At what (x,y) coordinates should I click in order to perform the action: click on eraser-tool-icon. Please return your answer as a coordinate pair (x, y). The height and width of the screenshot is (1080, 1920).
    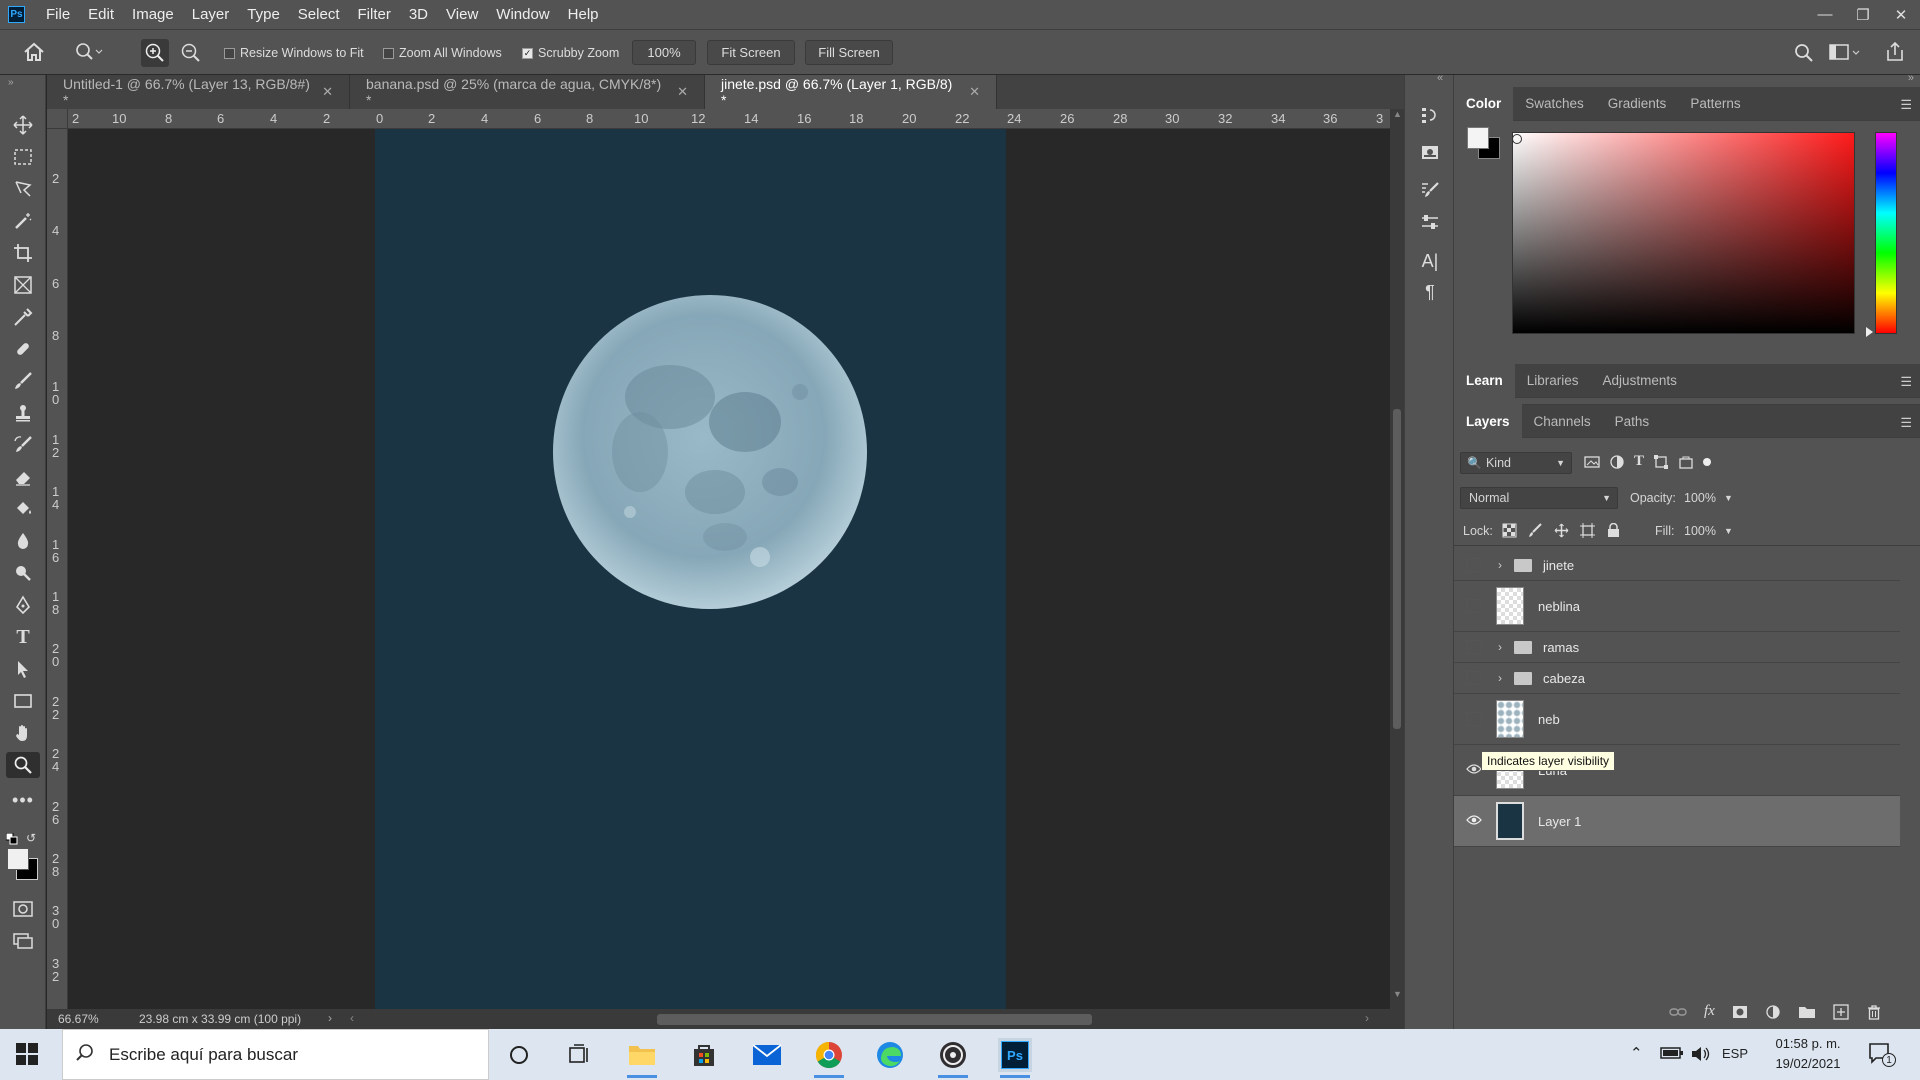
    Looking at the image, I should click on (23, 477).